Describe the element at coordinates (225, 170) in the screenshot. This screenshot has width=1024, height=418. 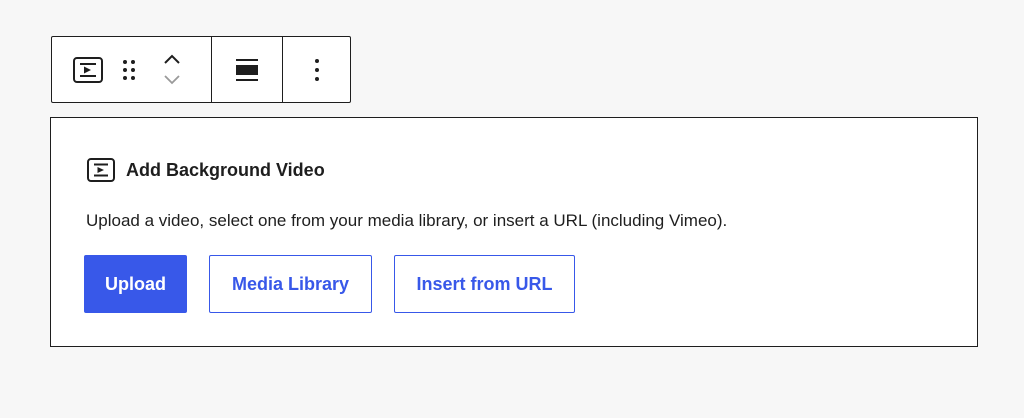
I see `placeholder-title: Add Background Video` at that location.